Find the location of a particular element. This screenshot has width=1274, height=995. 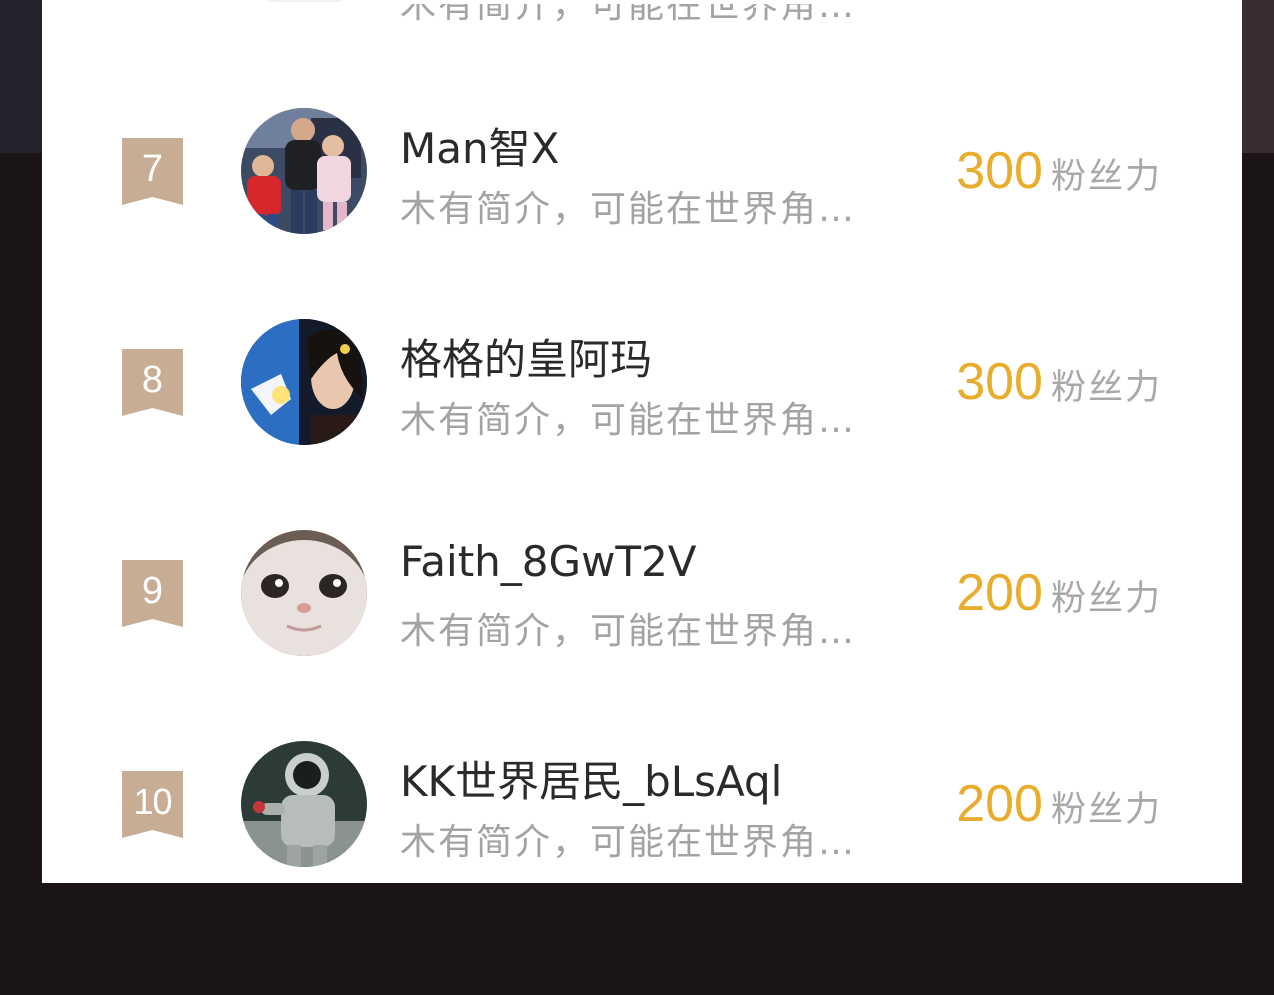

leaderboard-row: 10 KK世界居民_bLsAql 木有简介，可能在世界角… 200 粉丝力 is located at coordinates (642, 803).